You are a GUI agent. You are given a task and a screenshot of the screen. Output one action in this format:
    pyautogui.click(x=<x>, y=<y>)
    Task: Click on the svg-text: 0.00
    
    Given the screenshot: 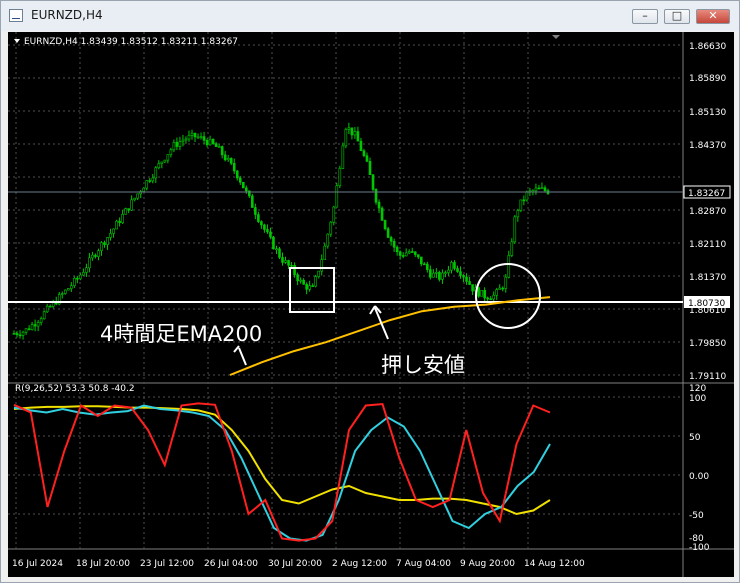 What is the action you would take?
    pyautogui.click(x=699, y=477)
    